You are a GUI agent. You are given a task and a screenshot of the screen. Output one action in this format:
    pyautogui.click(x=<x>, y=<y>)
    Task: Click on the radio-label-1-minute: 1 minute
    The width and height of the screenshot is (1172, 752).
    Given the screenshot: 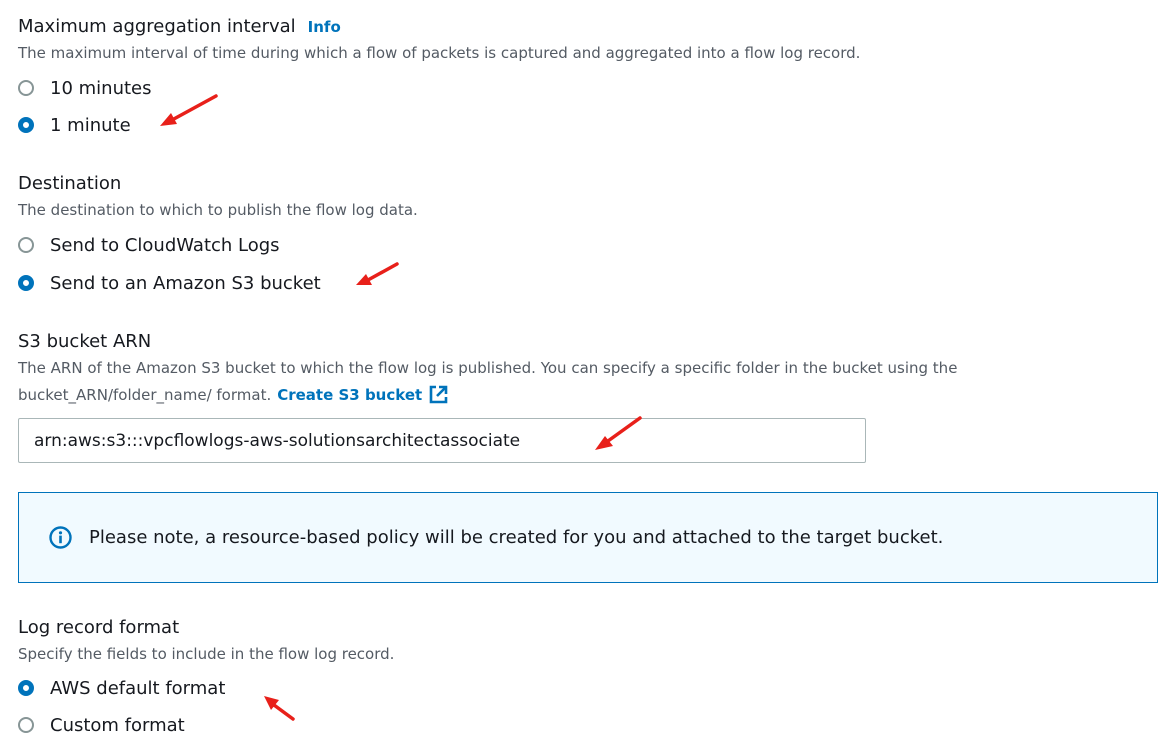 What is the action you would take?
    pyautogui.click(x=90, y=125)
    